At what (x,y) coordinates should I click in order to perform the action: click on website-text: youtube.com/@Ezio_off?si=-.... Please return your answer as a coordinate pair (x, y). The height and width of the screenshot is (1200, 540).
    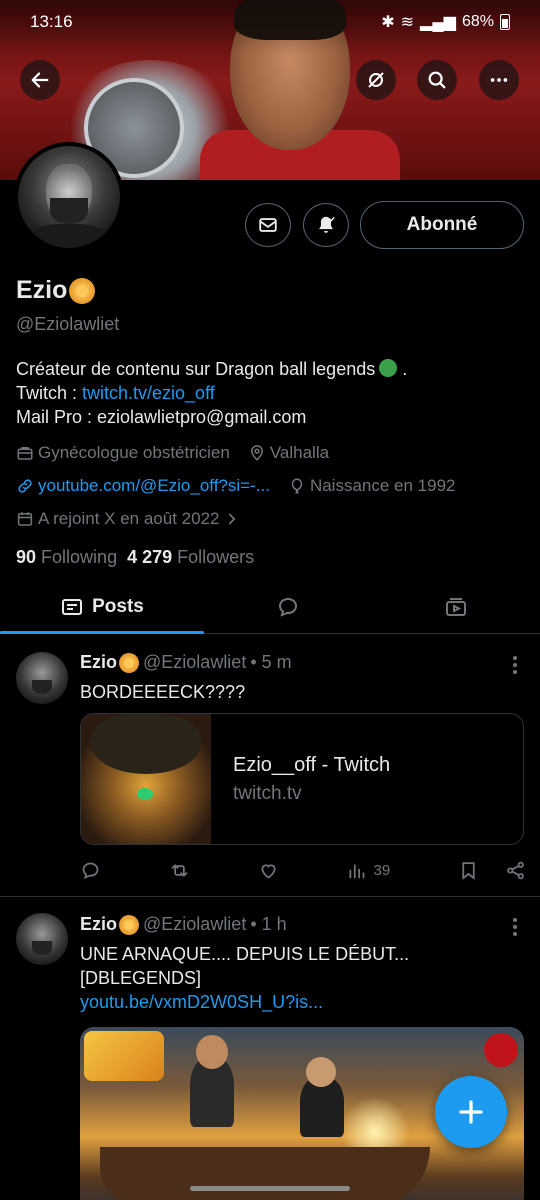
    Looking at the image, I should click on (154, 486).